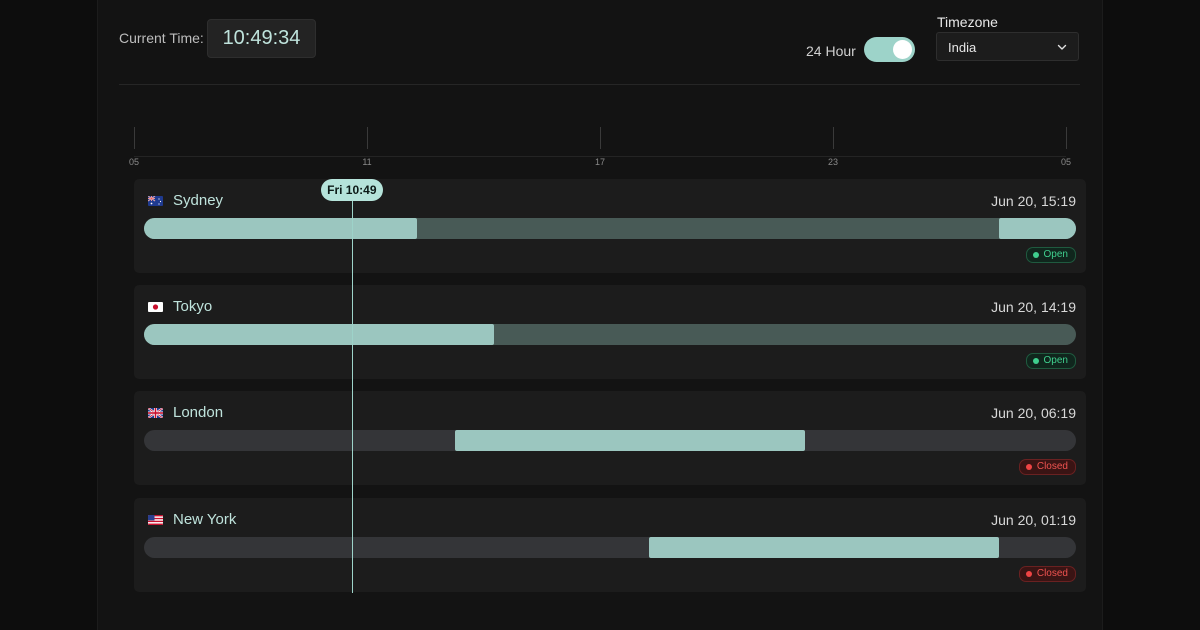 The image size is (1200, 630). What do you see at coordinates (1033, 413) in the screenshot?
I see `city-datetime: Jun 20, 06:19` at bounding box center [1033, 413].